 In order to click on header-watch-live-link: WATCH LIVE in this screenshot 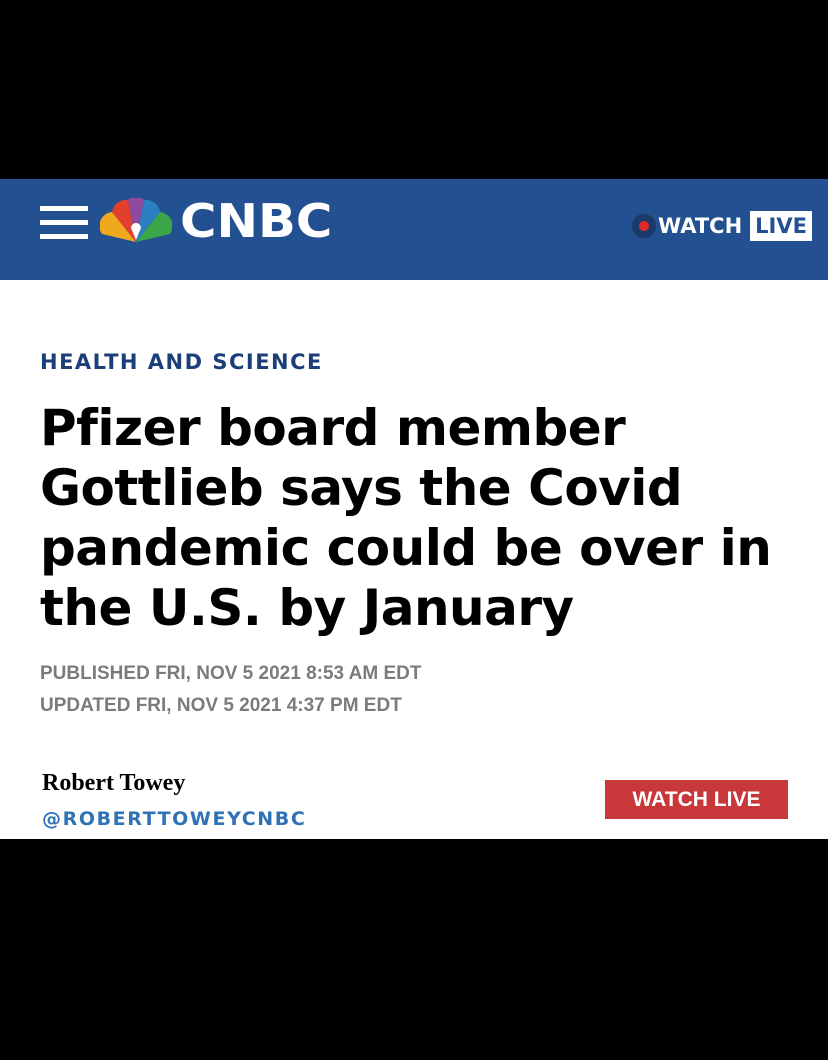, I will do `click(722, 226)`.